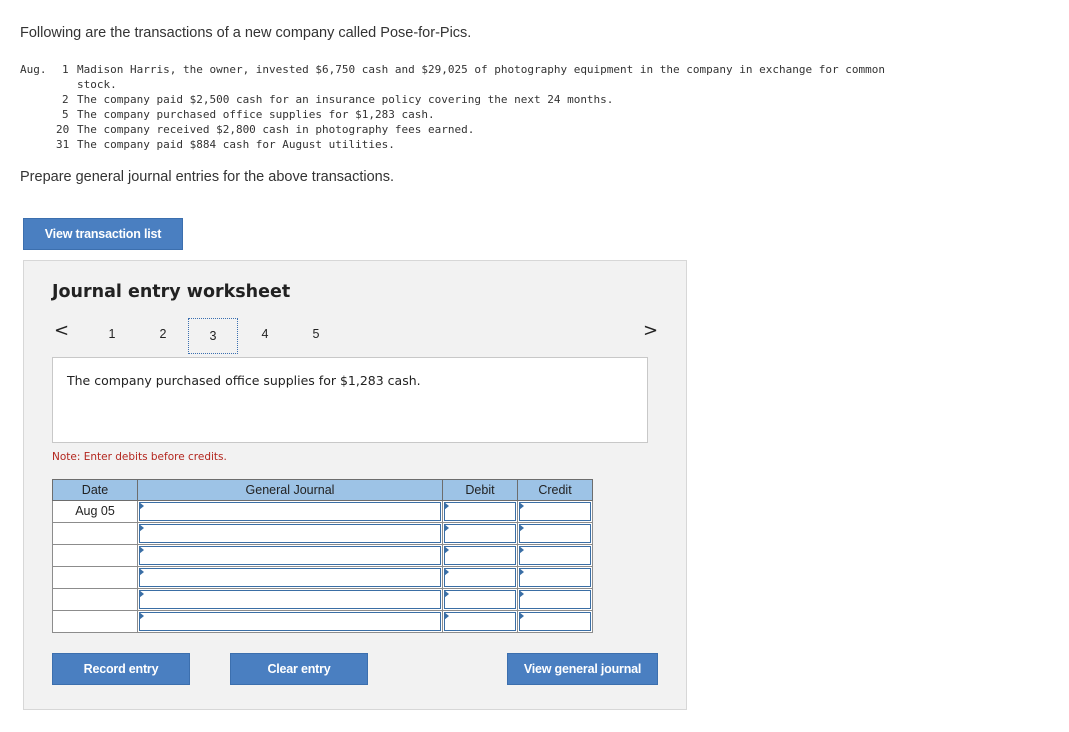  I want to click on transaction-day: 1, so click(65, 69).